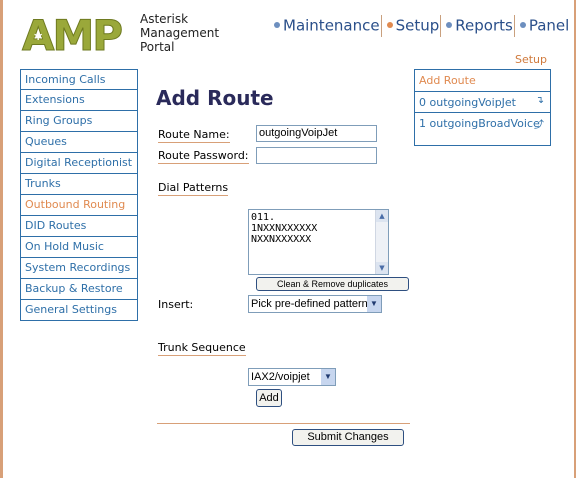 This screenshot has width=576, height=478. What do you see at coordinates (332, 284) in the screenshot?
I see `clean-remove-duplicates-button: Clean & Remove duplicates` at bounding box center [332, 284].